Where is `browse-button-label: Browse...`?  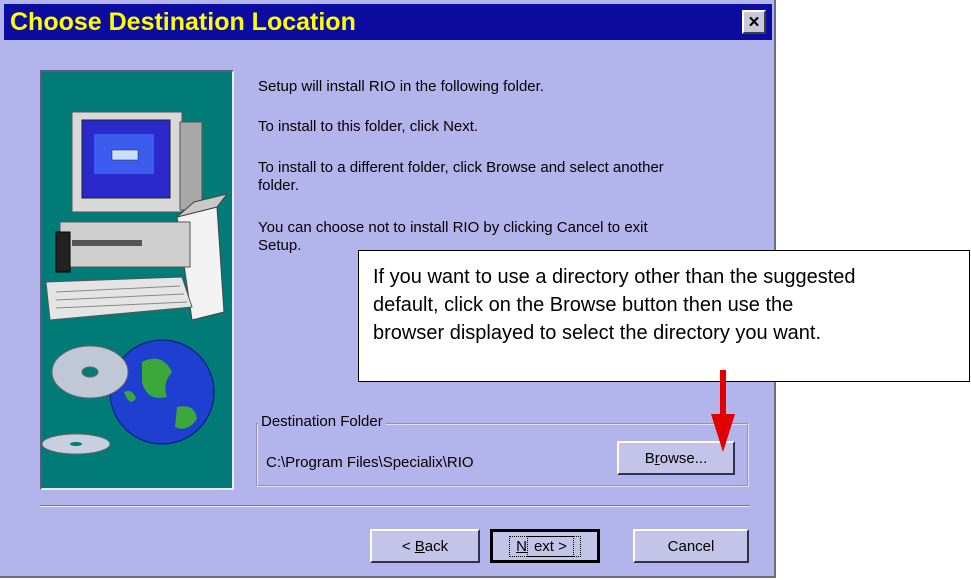 browse-button-label: Browse... is located at coordinates (676, 458).